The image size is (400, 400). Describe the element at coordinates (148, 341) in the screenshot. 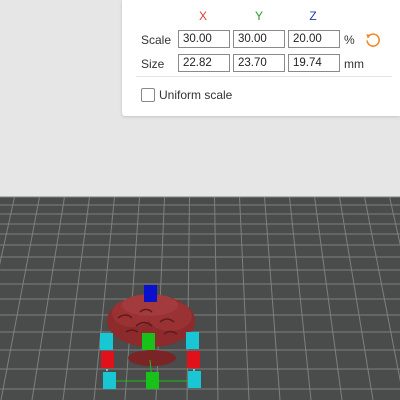

I see `y-scale-handle-top` at that location.